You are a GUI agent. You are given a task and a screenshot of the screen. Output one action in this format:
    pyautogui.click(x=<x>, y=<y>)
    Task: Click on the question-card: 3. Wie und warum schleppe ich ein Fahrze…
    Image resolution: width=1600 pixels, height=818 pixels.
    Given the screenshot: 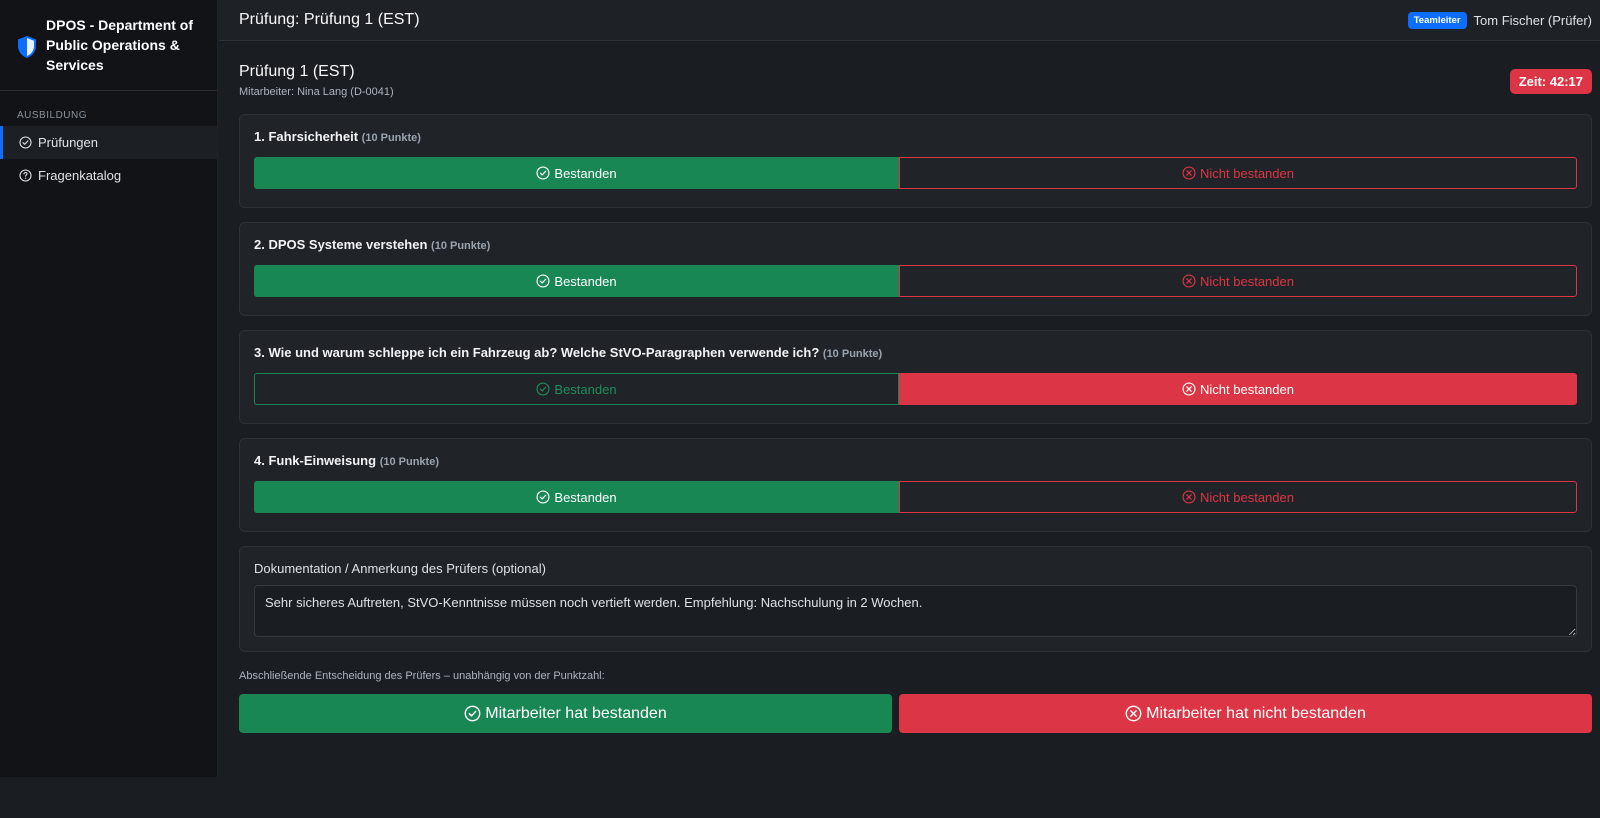 What is the action you would take?
    pyautogui.click(x=915, y=377)
    